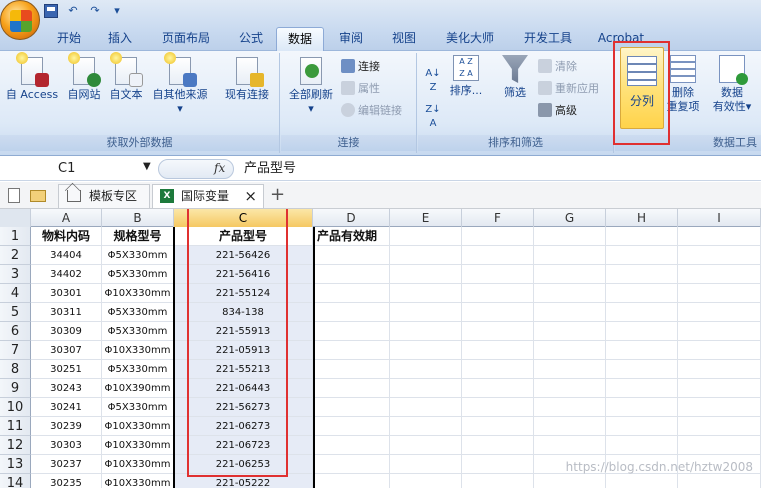 This screenshot has height=488, width=761. I want to click on cell-i1, so click(719, 236).